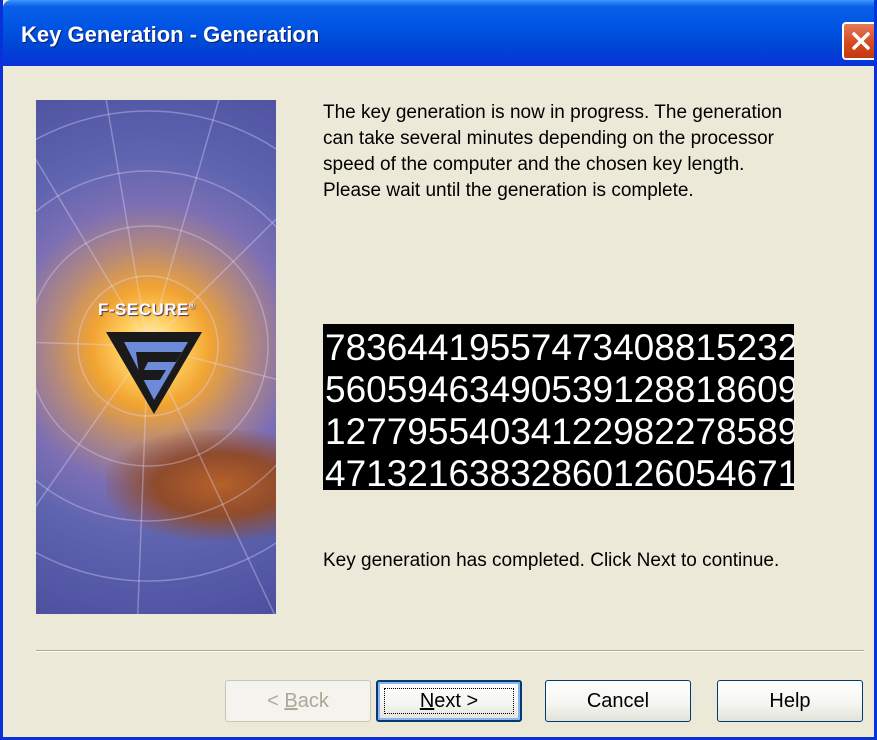 The height and width of the screenshot is (740, 877). I want to click on key-line: 12779554034122982278589, so click(559, 431).